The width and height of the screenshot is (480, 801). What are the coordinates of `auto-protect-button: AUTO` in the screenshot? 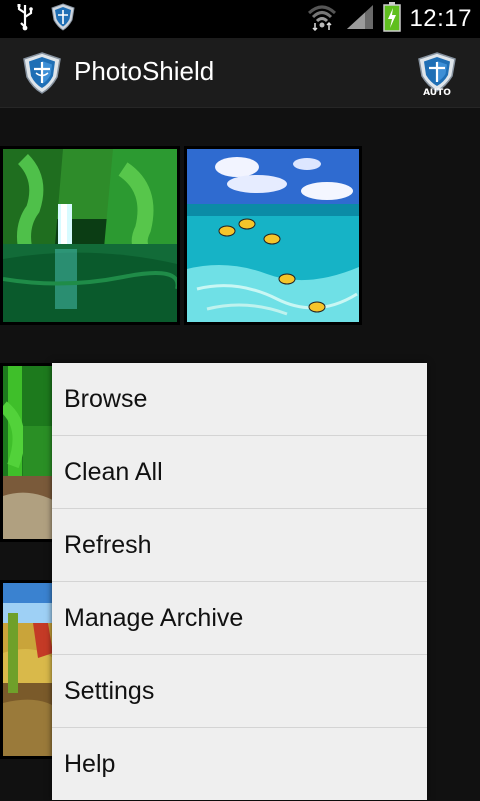 It's located at (437, 75).